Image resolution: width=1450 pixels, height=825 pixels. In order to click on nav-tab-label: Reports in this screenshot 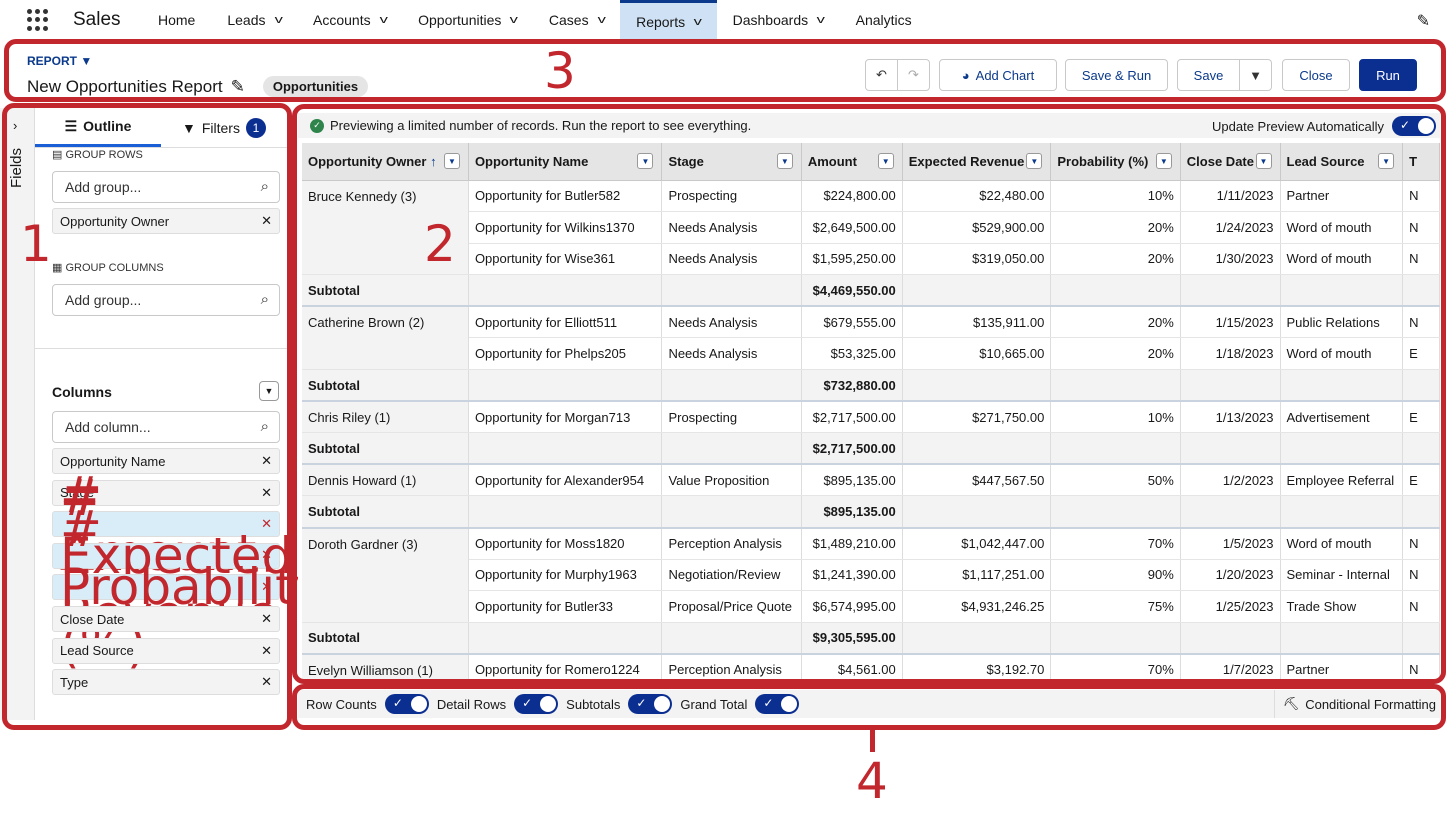, I will do `click(661, 21)`.